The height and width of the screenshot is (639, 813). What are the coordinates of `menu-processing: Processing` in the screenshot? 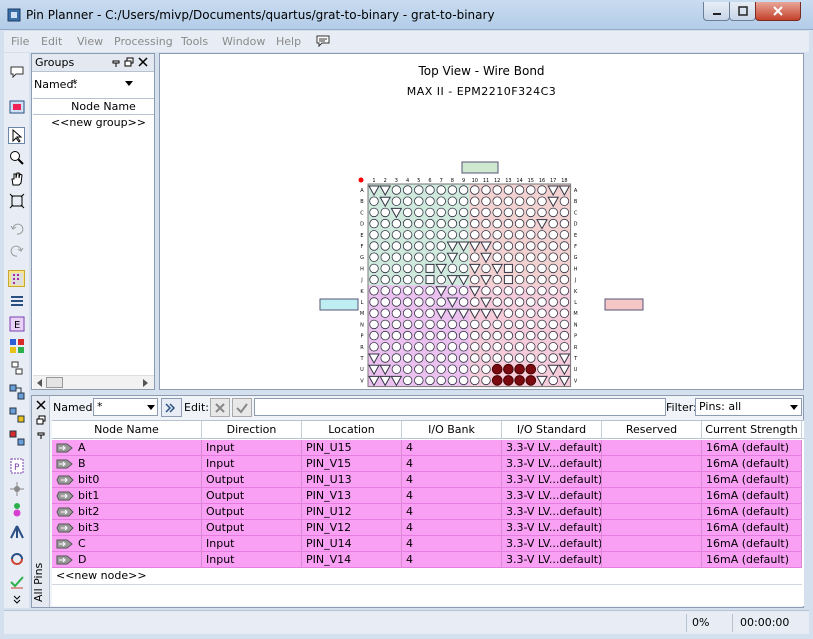 It's located at (143, 41).